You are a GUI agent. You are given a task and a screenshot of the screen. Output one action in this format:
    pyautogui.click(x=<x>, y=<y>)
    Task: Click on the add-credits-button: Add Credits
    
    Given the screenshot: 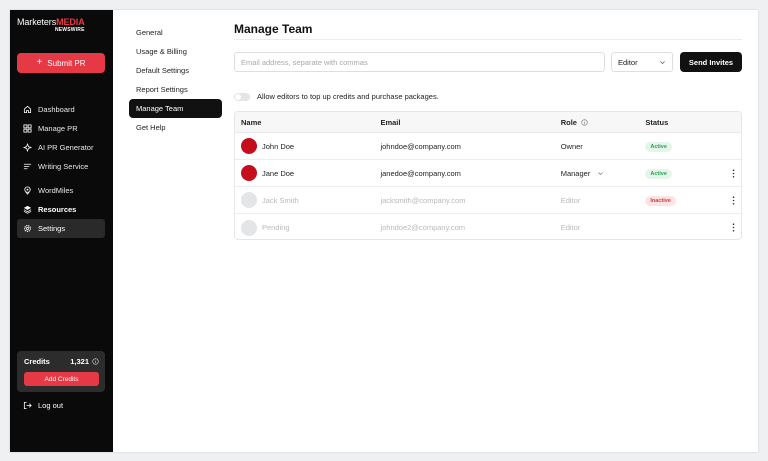 What is the action you would take?
    pyautogui.click(x=61, y=379)
    